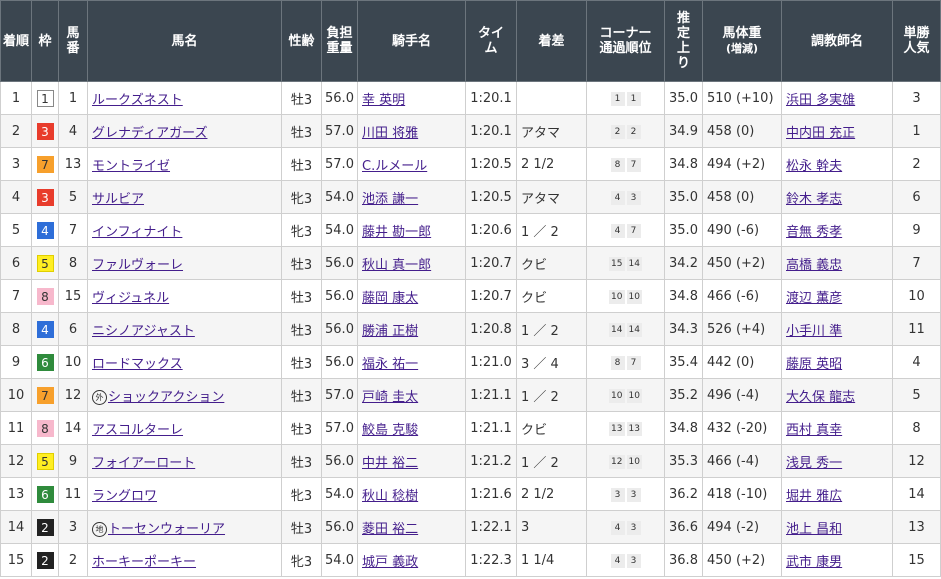  Describe the element at coordinates (820, 397) in the screenshot. I see `trainer-name-link: 大久保 龍志` at that location.